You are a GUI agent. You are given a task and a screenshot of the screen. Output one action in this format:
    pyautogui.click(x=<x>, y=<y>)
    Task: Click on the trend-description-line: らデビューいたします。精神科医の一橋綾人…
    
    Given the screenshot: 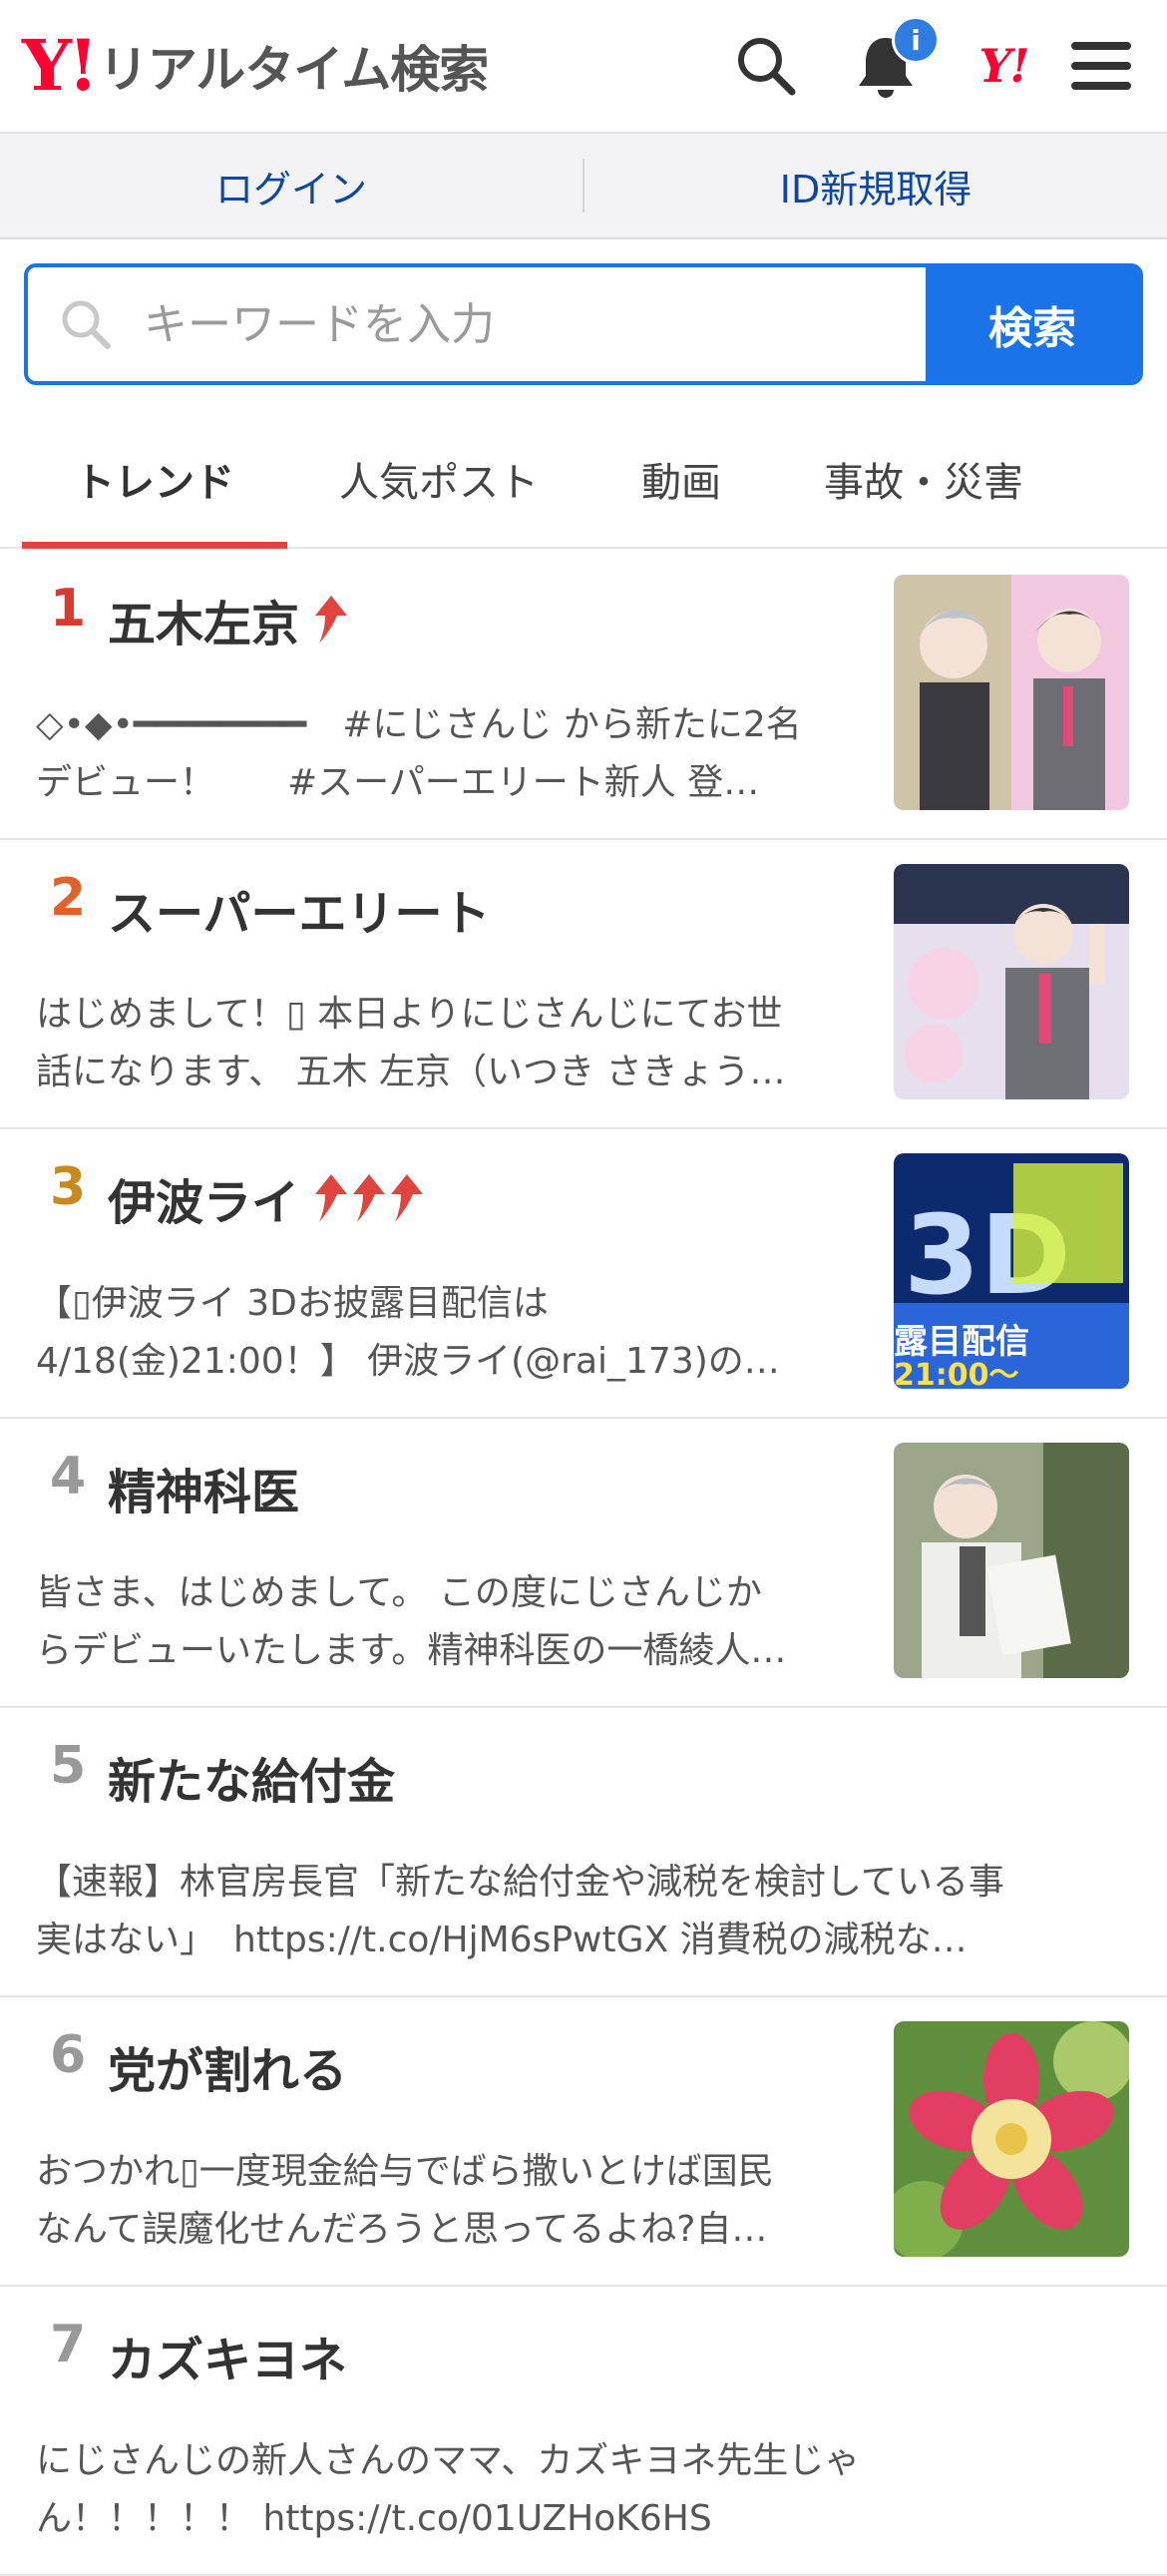 What is the action you would take?
    pyautogui.click(x=411, y=1650)
    